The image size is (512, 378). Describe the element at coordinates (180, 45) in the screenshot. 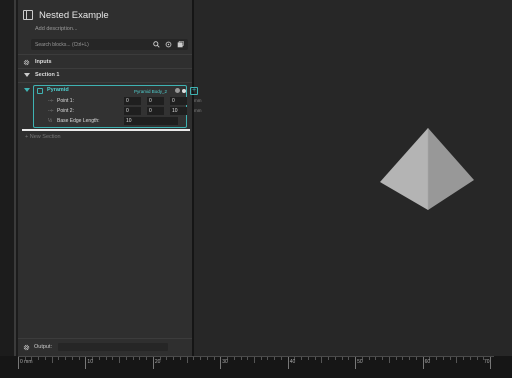

I see `library-icon` at that location.